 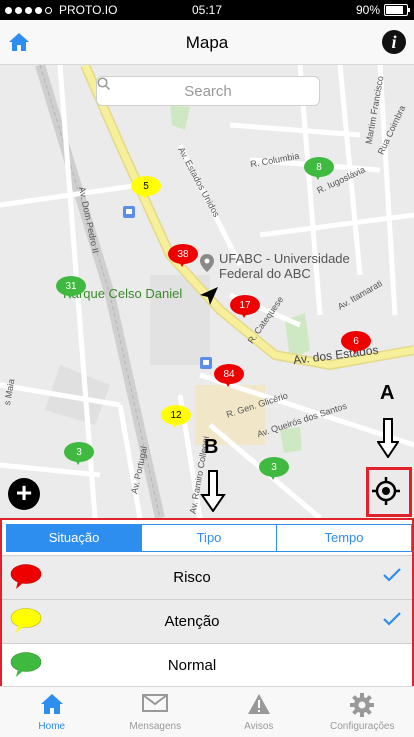 What do you see at coordinates (192, 577) in the screenshot?
I see `filter-row-label: Risco` at bounding box center [192, 577].